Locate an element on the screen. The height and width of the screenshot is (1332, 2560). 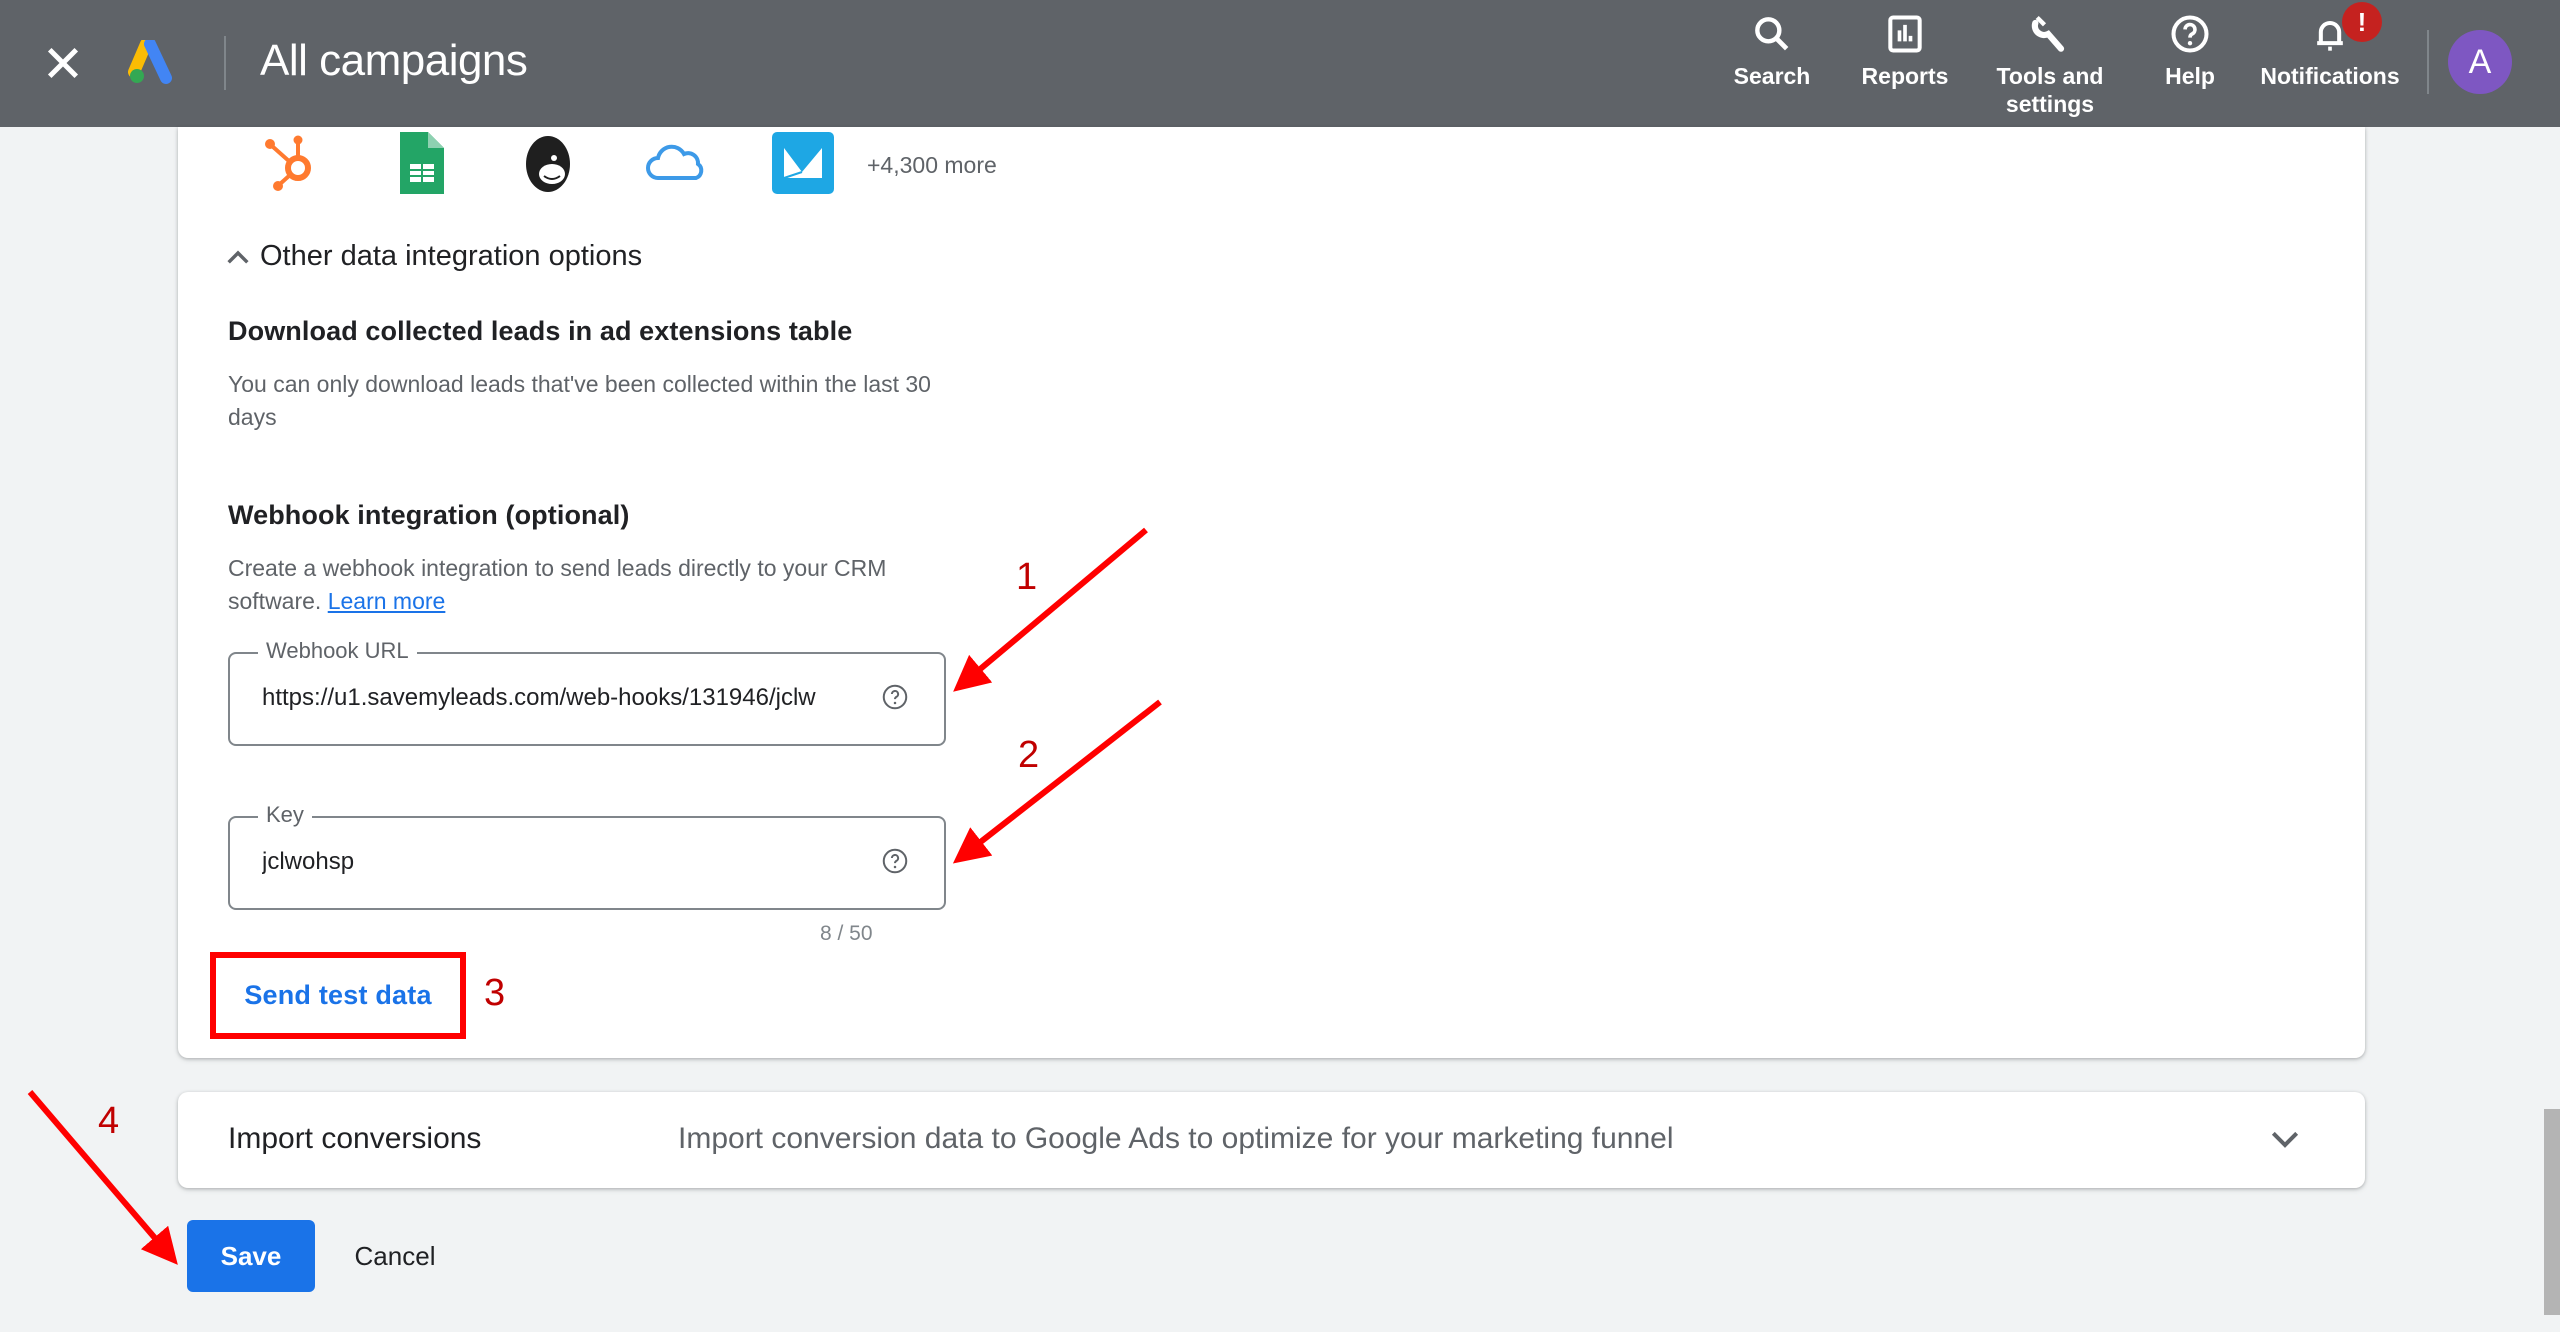
chevron-down-icon is located at coordinates (2285, 1140).